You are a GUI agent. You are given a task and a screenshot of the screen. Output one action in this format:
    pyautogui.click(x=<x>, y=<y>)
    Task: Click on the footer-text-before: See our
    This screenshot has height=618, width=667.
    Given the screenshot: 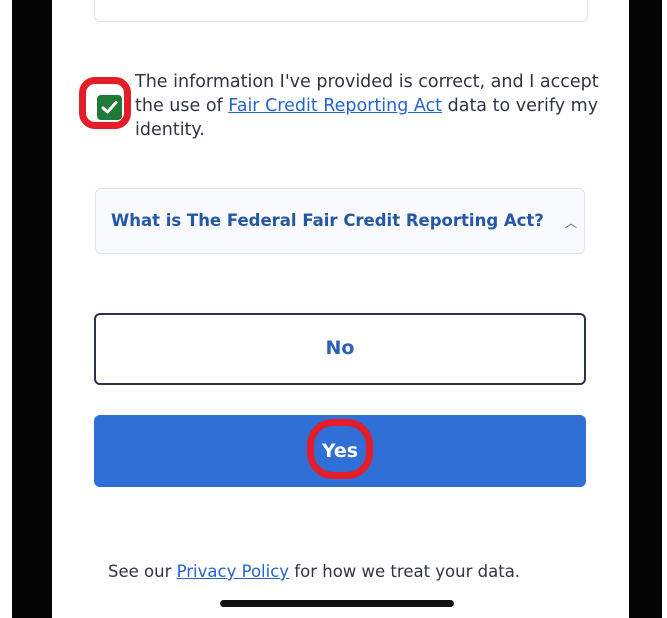 What is the action you would take?
    pyautogui.click(x=142, y=571)
    